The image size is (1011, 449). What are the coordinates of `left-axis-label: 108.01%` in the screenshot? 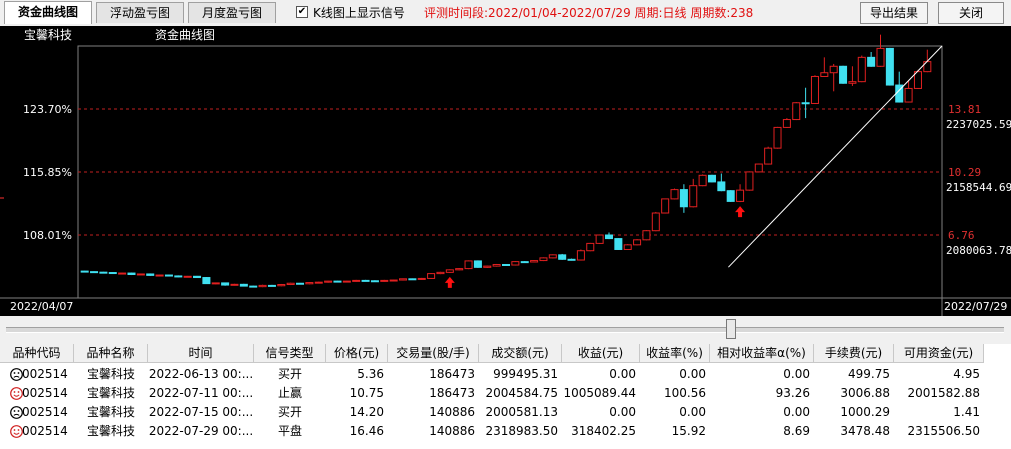 It's located at (47, 235).